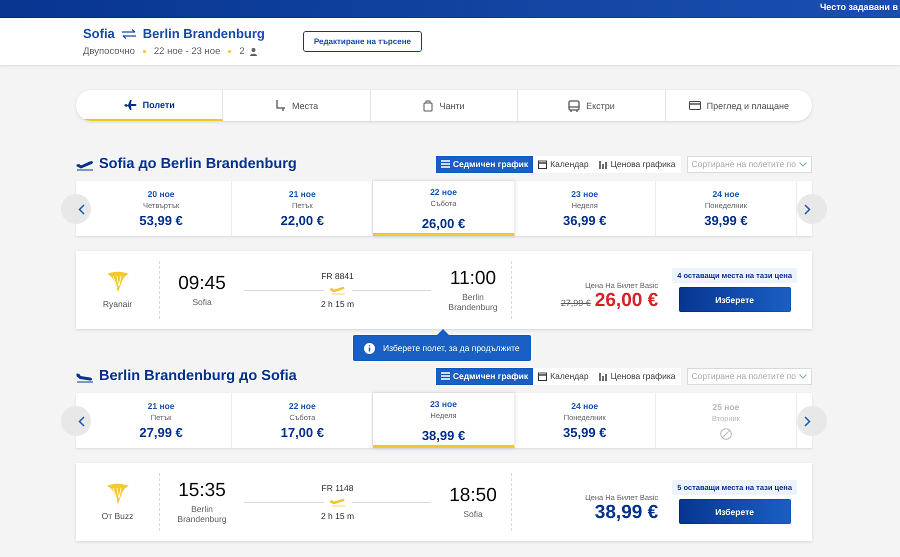  Describe the element at coordinates (161, 194) in the screenshot. I see `day-date: 20 ное` at that location.